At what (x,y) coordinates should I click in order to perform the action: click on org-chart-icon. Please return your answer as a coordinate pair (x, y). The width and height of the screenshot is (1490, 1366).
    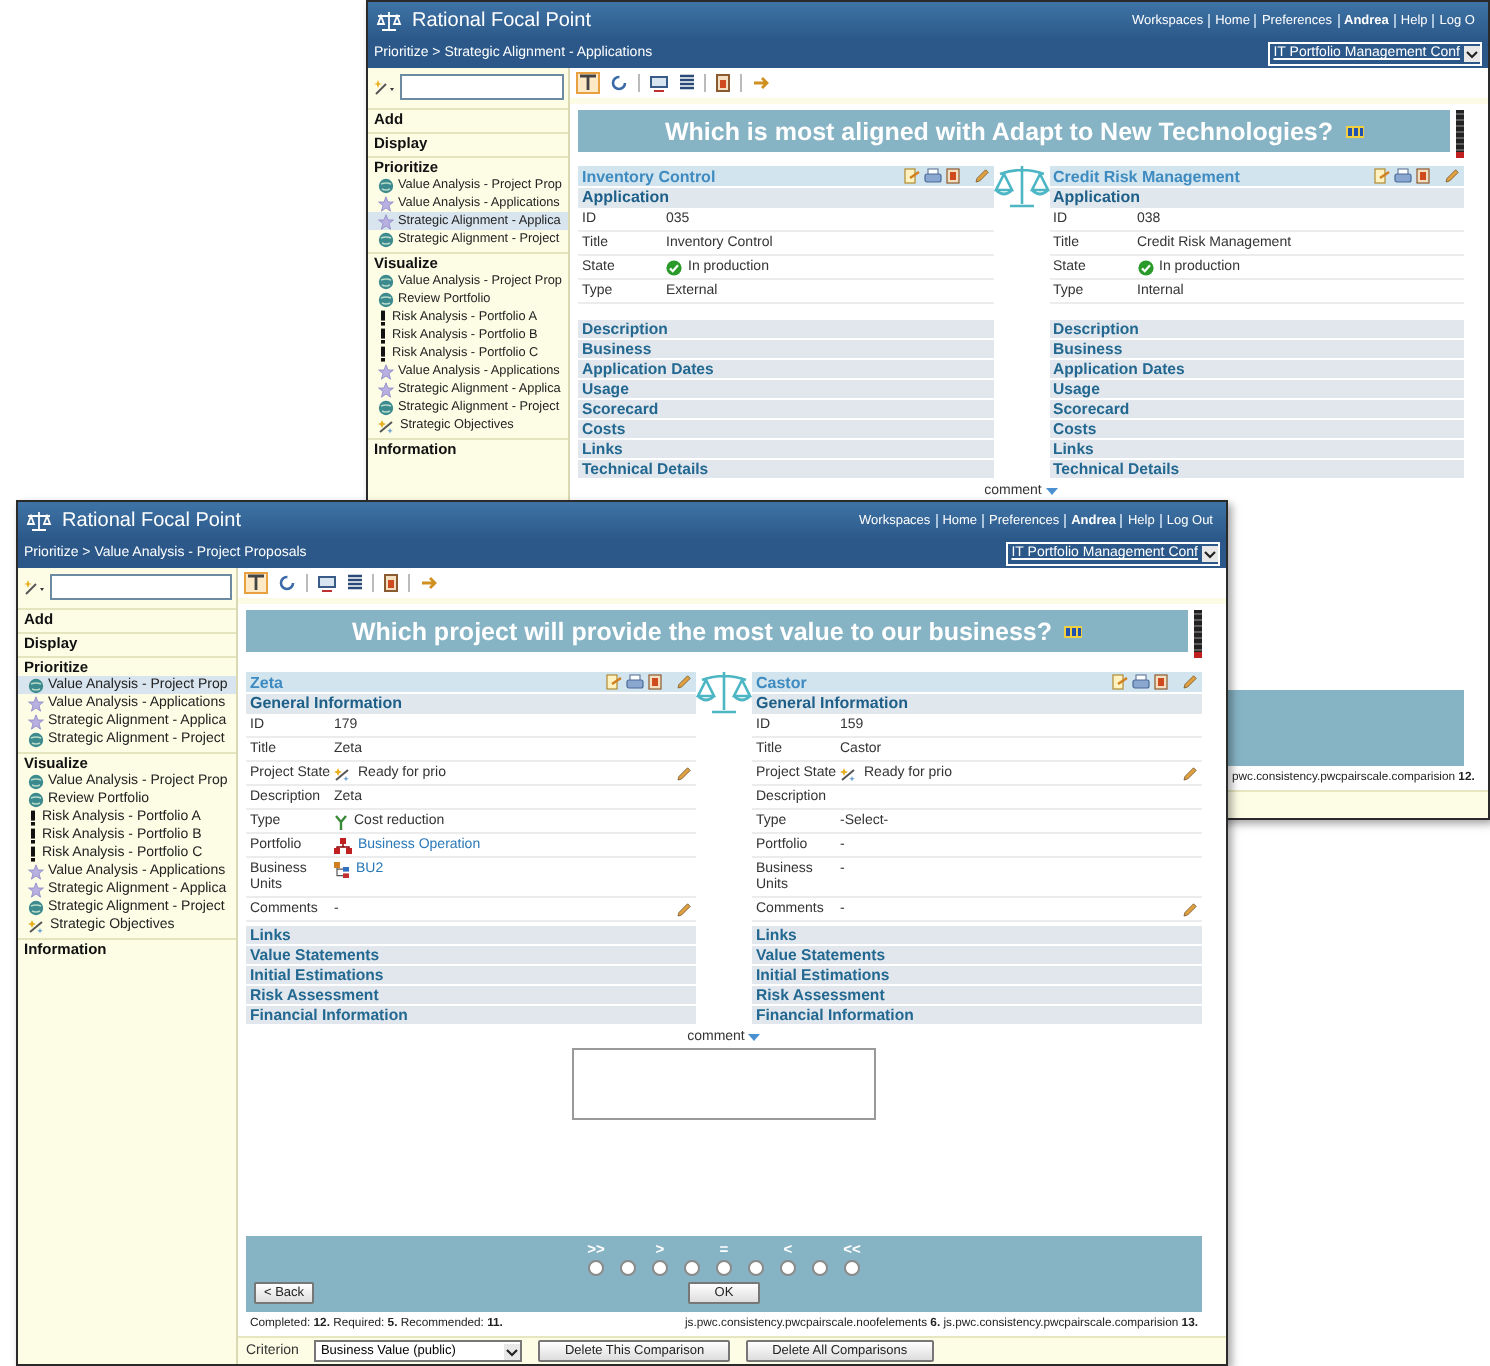
    Looking at the image, I should click on (343, 845).